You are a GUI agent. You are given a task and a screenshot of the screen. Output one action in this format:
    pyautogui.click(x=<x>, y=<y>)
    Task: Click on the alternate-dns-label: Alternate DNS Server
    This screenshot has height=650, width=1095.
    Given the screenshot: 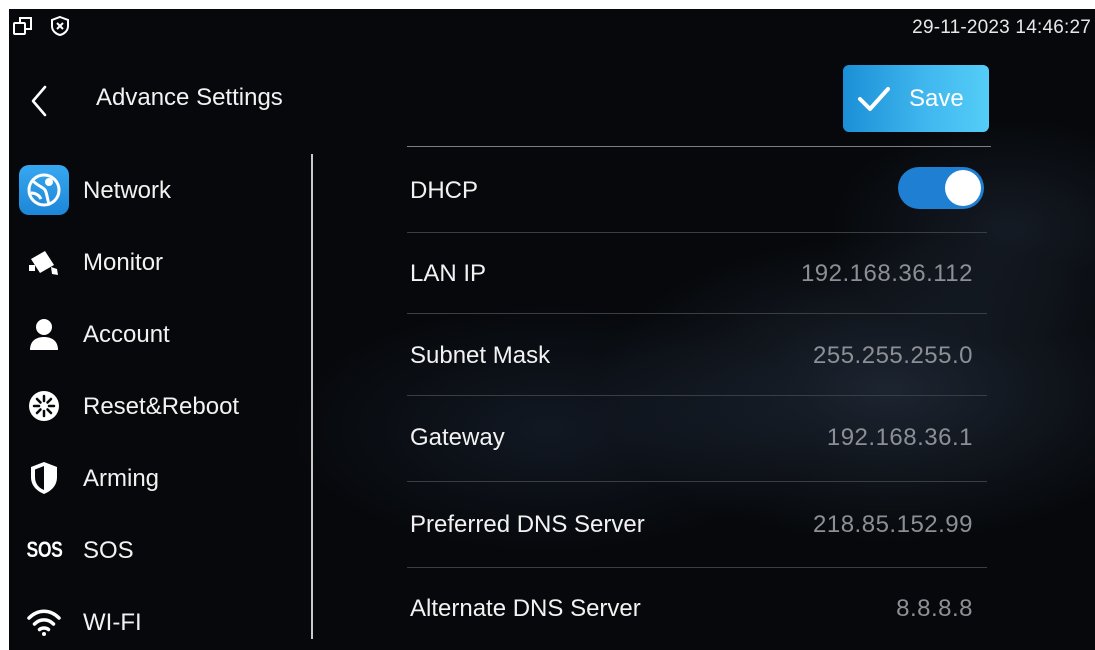 What is the action you would take?
    pyautogui.click(x=525, y=608)
    